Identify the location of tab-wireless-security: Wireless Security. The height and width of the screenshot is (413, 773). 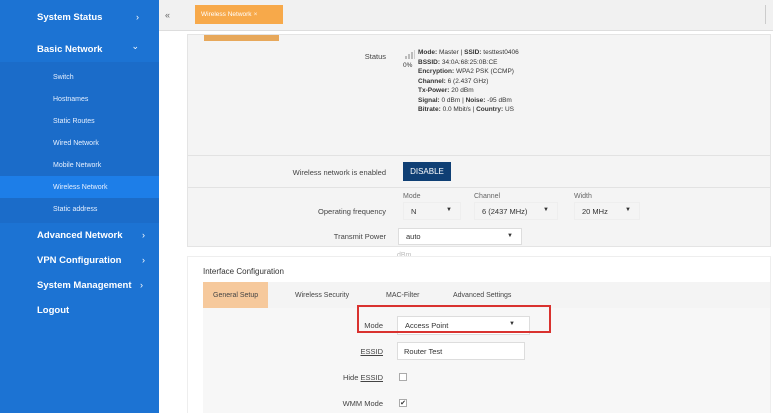
(322, 295).